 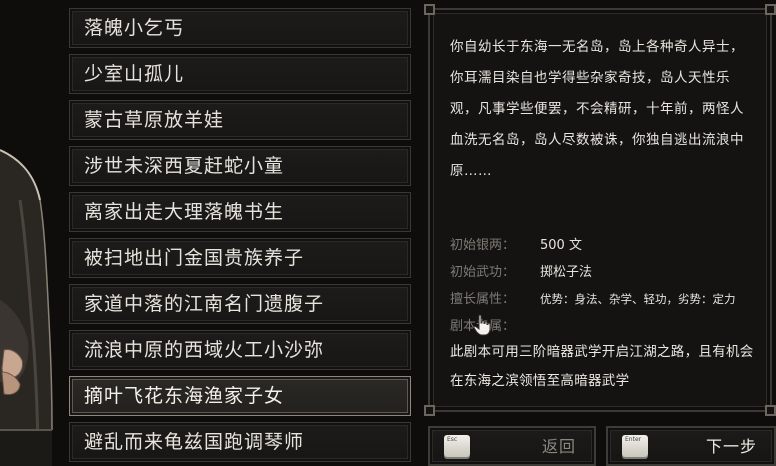 I want to click on script-exclusive-label: 剧本专属：, so click(x=495, y=326).